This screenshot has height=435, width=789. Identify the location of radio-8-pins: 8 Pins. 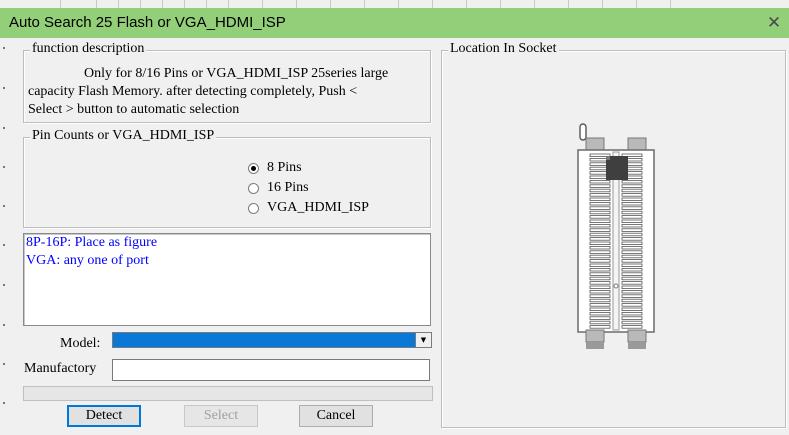
(275, 168).